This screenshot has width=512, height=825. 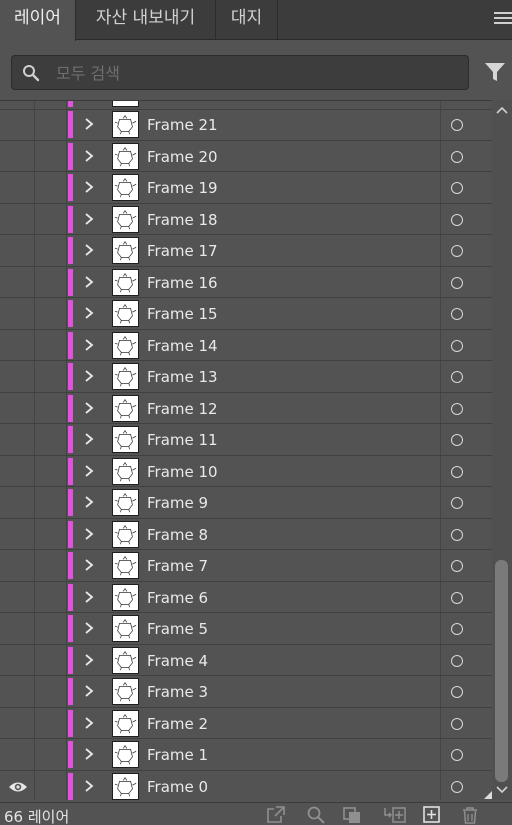 What do you see at coordinates (246, 156) in the screenshot?
I see `layer-row: Frame 20` at bounding box center [246, 156].